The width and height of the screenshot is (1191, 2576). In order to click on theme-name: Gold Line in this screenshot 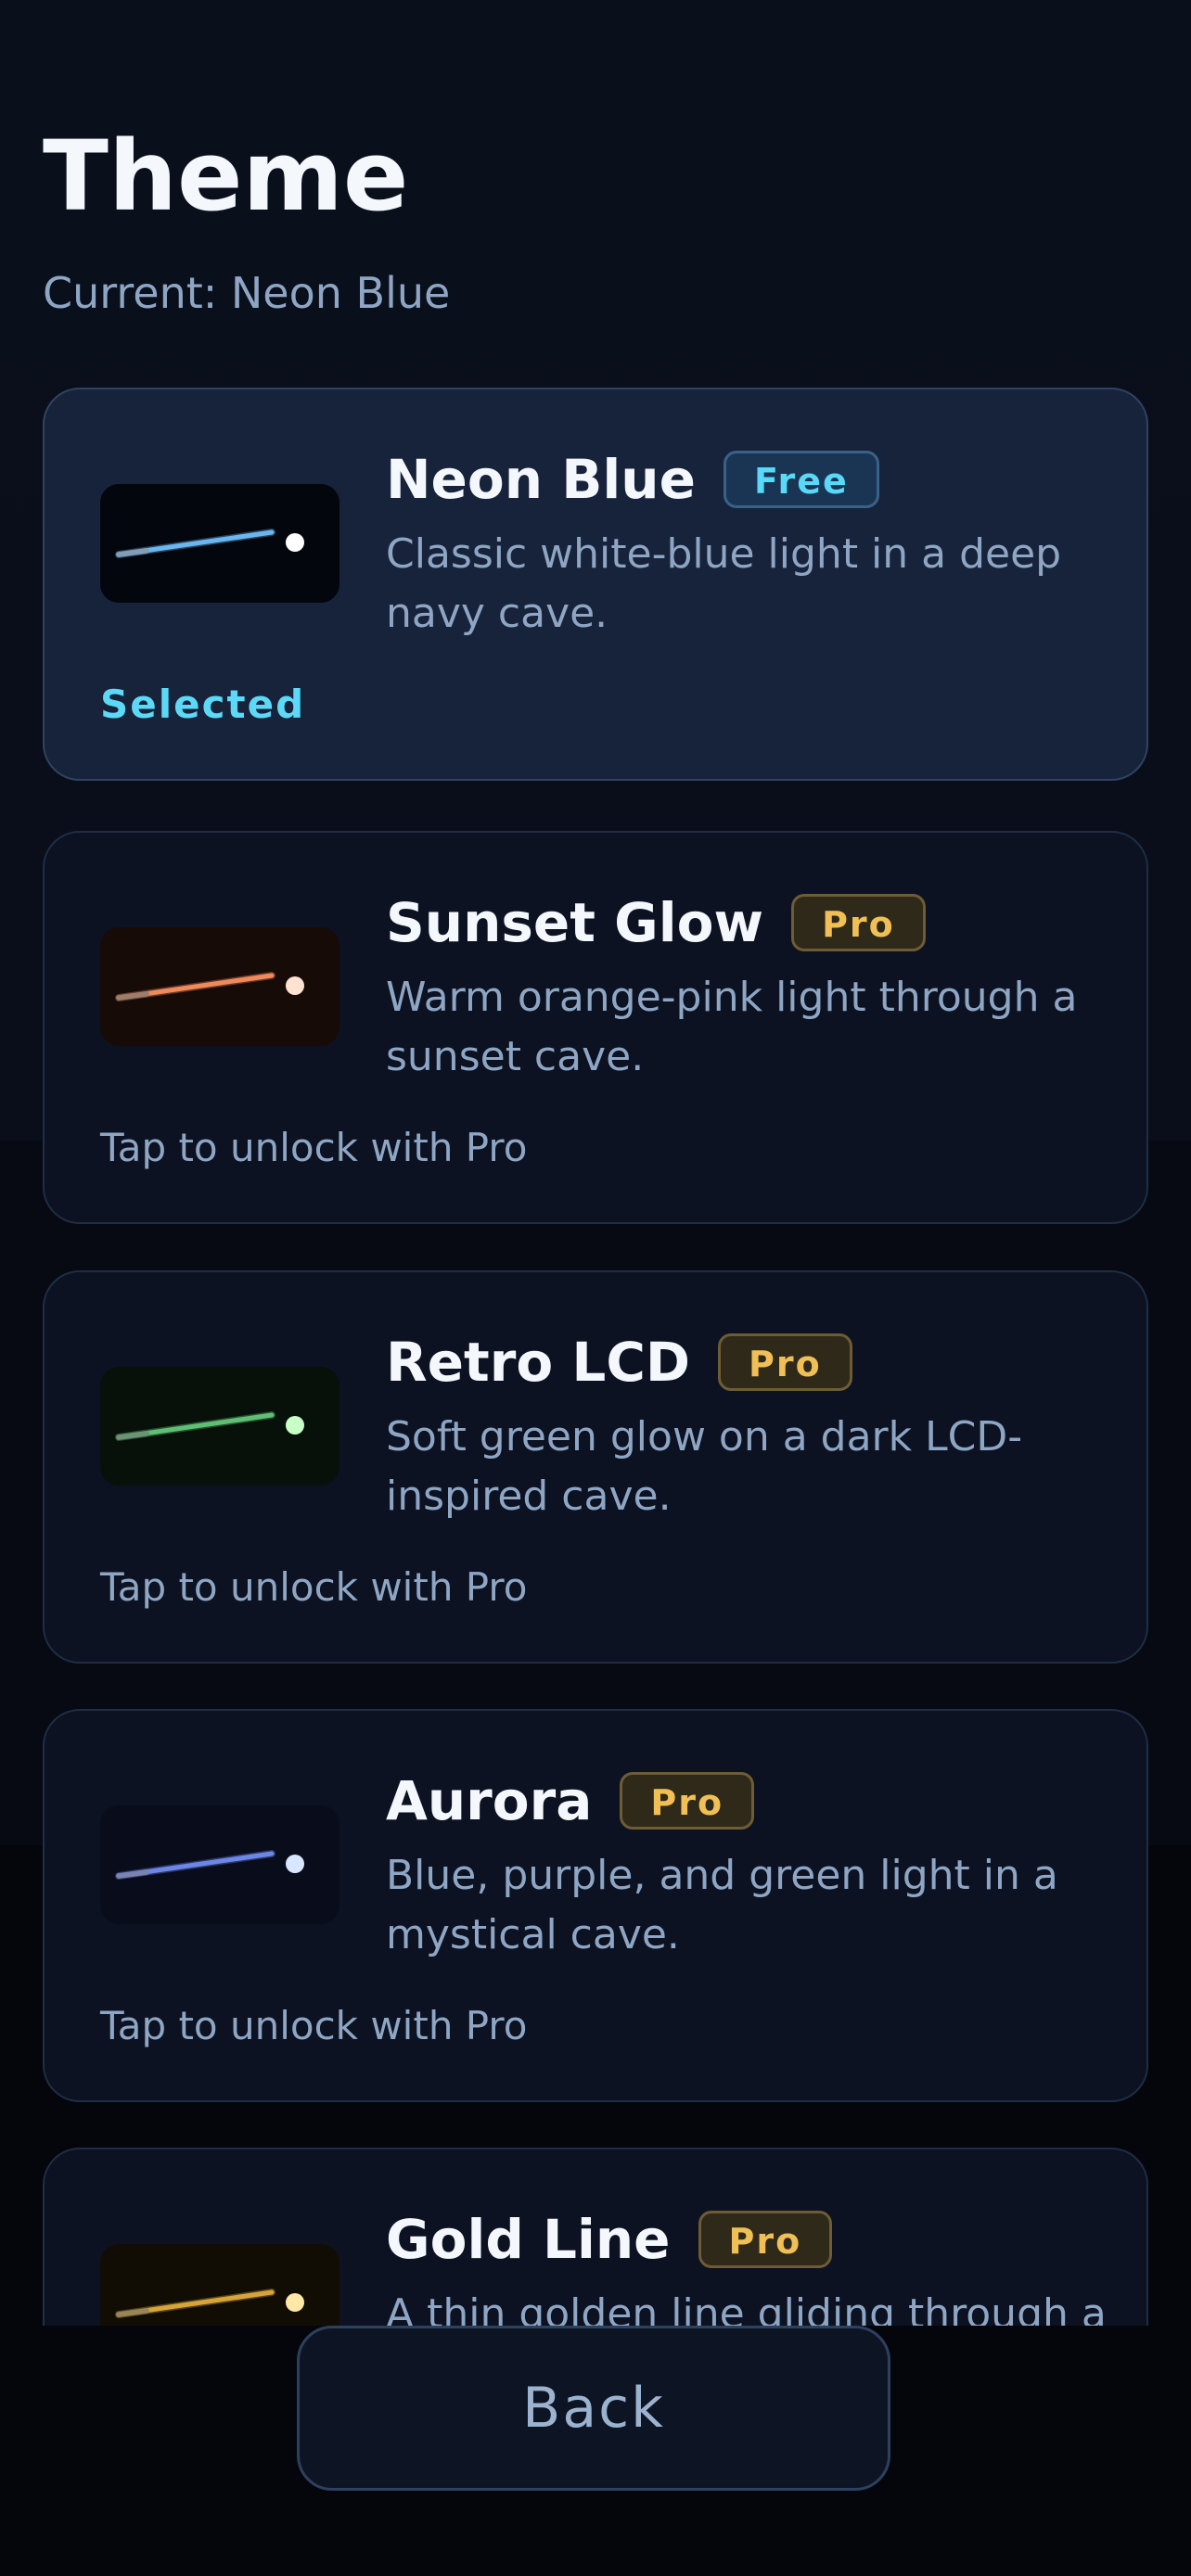, I will do `click(528, 2239)`.